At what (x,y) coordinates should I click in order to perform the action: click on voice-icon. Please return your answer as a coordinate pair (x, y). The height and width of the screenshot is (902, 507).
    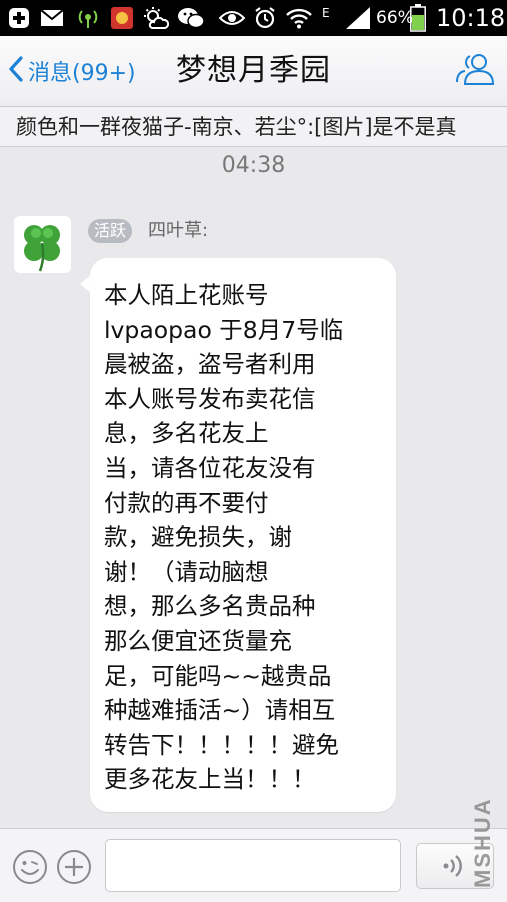
    Looking at the image, I should click on (452, 866).